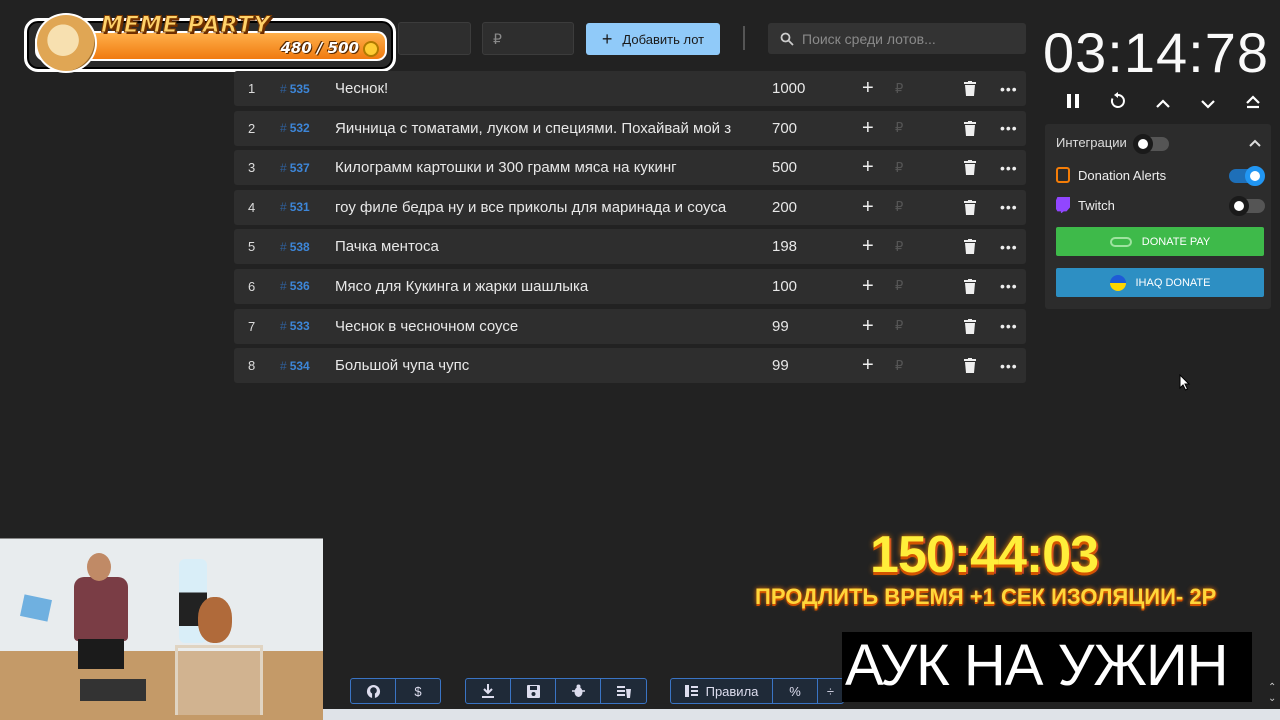  I want to click on github-icon, so click(373, 691).